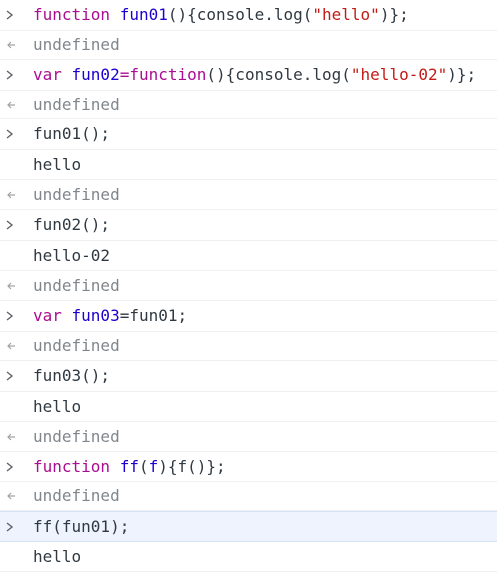 The width and height of the screenshot is (497, 572). What do you see at coordinates (153, 466) in the screenshot?
I see `code-token: f` at bounding box center [153, 466].